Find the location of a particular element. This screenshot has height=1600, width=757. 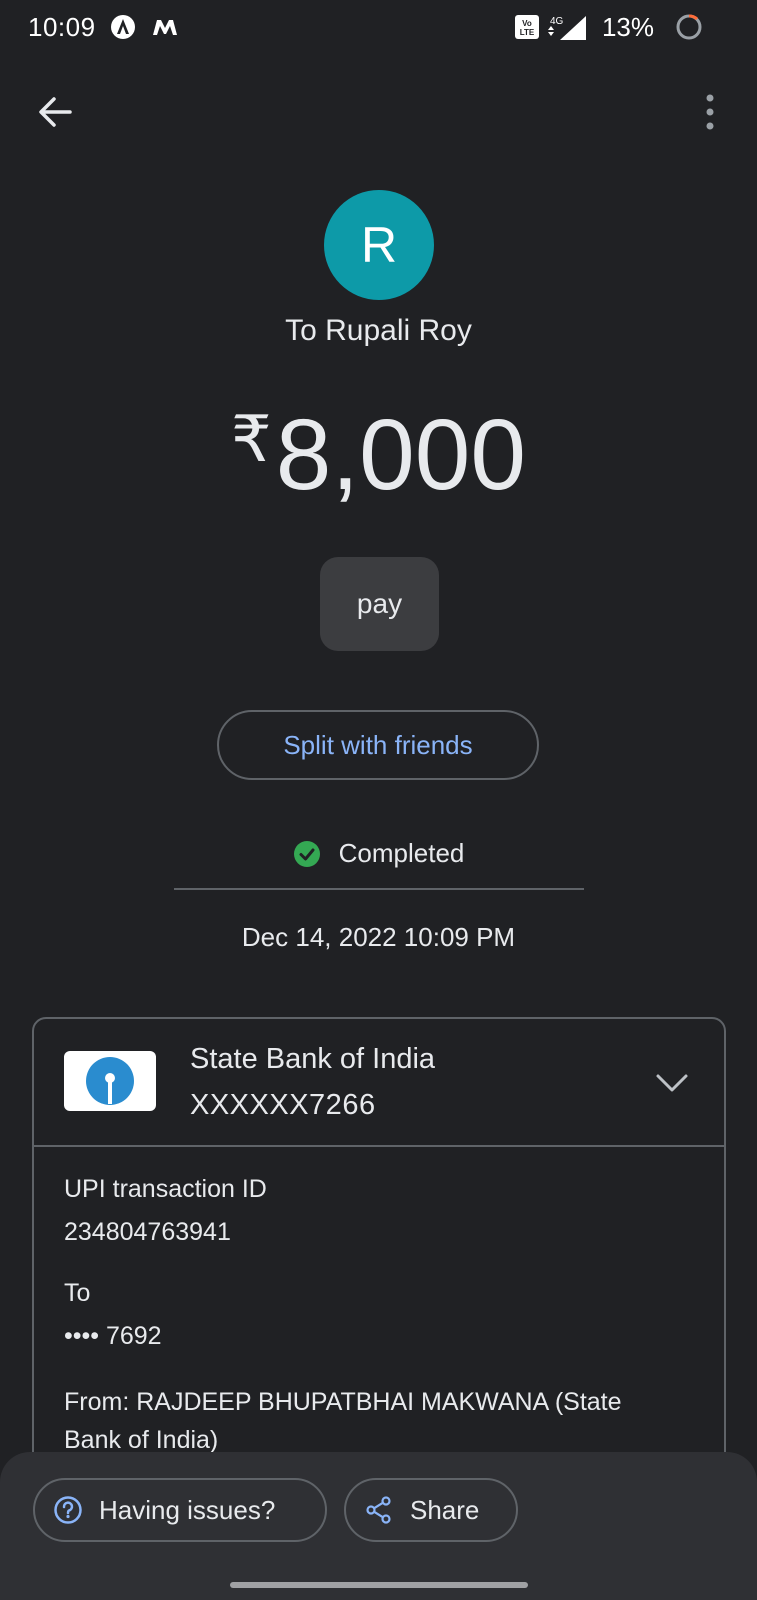

from-line-1: From: RAJDEEP BHUPATBHAI MAKWANA (State is located at coordinates (343, 1402).